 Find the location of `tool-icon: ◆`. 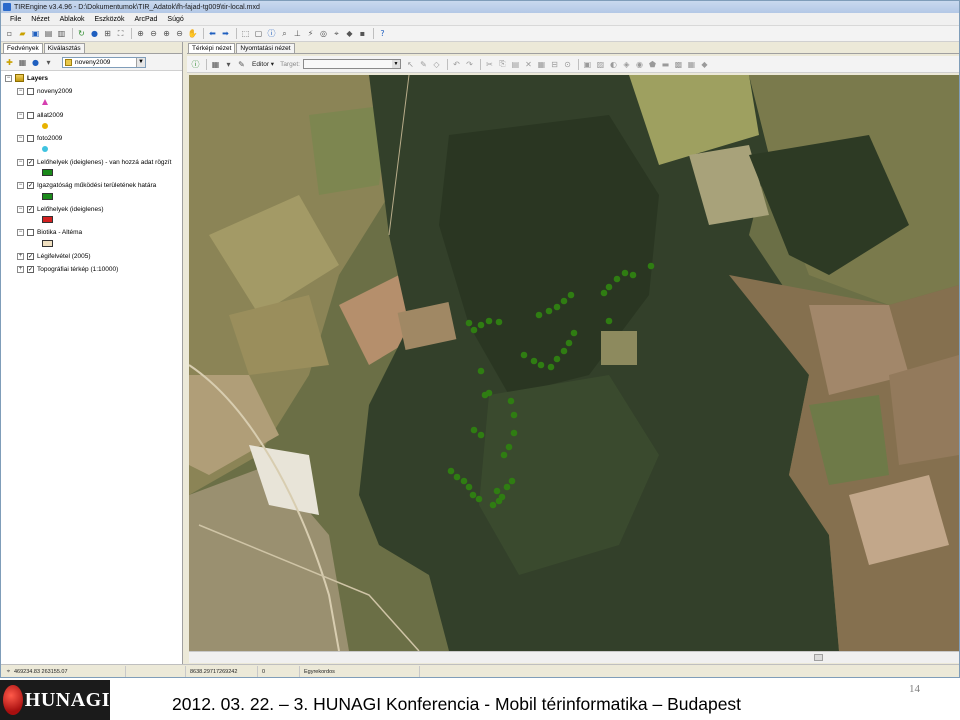

tool-icon: ◆ is located at coordinates (349, 33).